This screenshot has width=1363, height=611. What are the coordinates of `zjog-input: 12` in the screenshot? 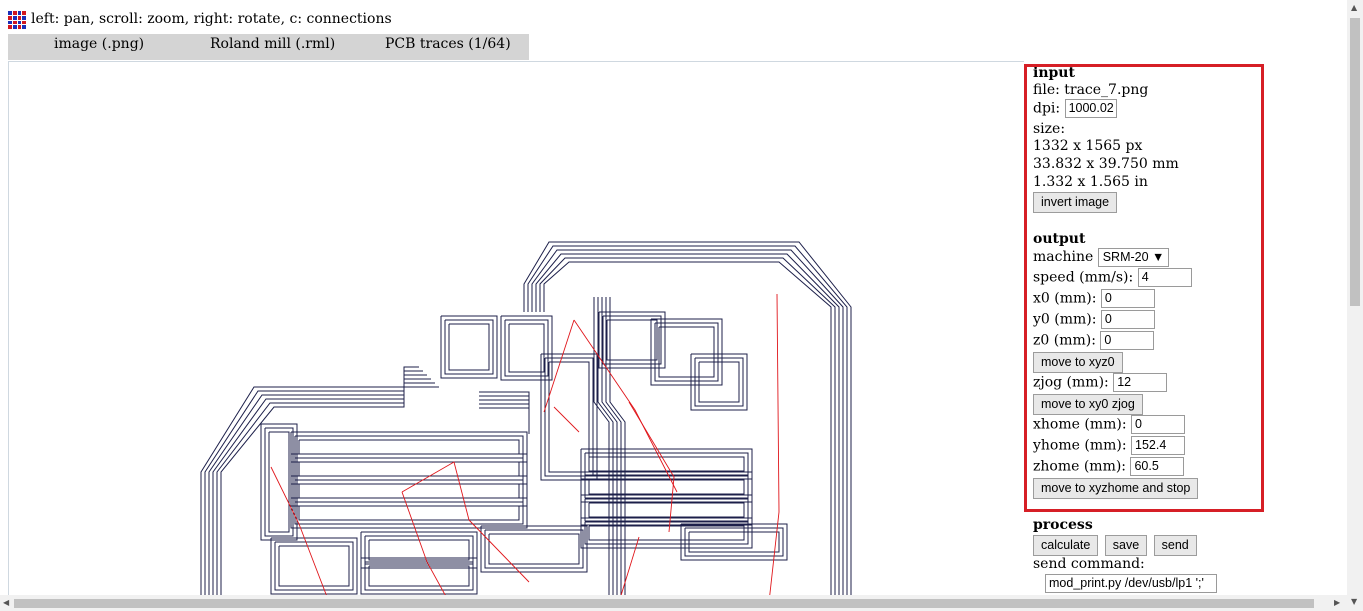 It's located at (1140, 382).